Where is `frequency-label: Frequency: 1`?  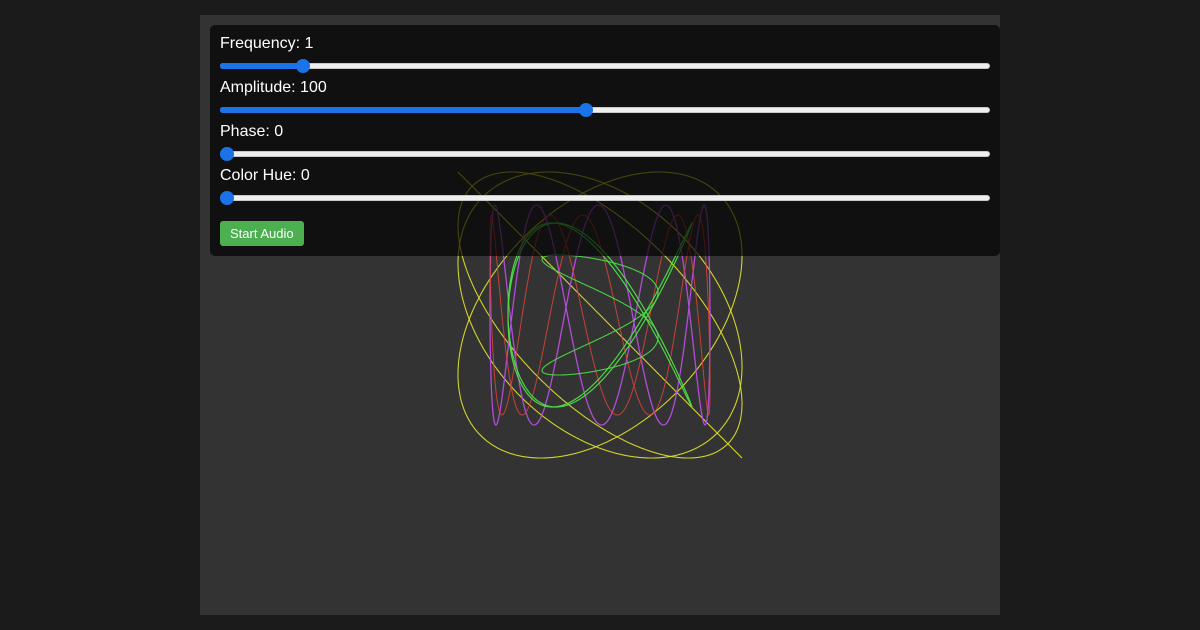
frequency-label: Frequency: 1 is located at coordinates (267, 43).